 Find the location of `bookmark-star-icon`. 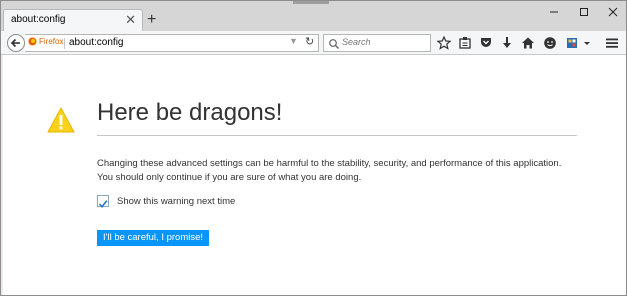

bookmark-star-icon is located at coordinates (444, 43).